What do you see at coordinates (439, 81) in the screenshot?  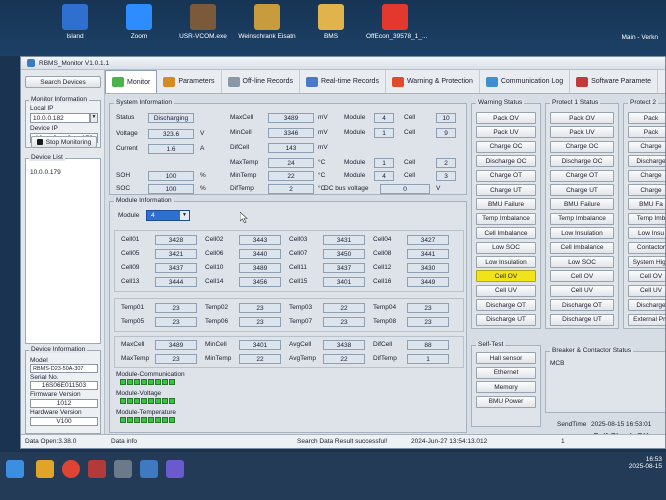 I see `tab-label: Warning & Protection` at bounding box center [439, 81].